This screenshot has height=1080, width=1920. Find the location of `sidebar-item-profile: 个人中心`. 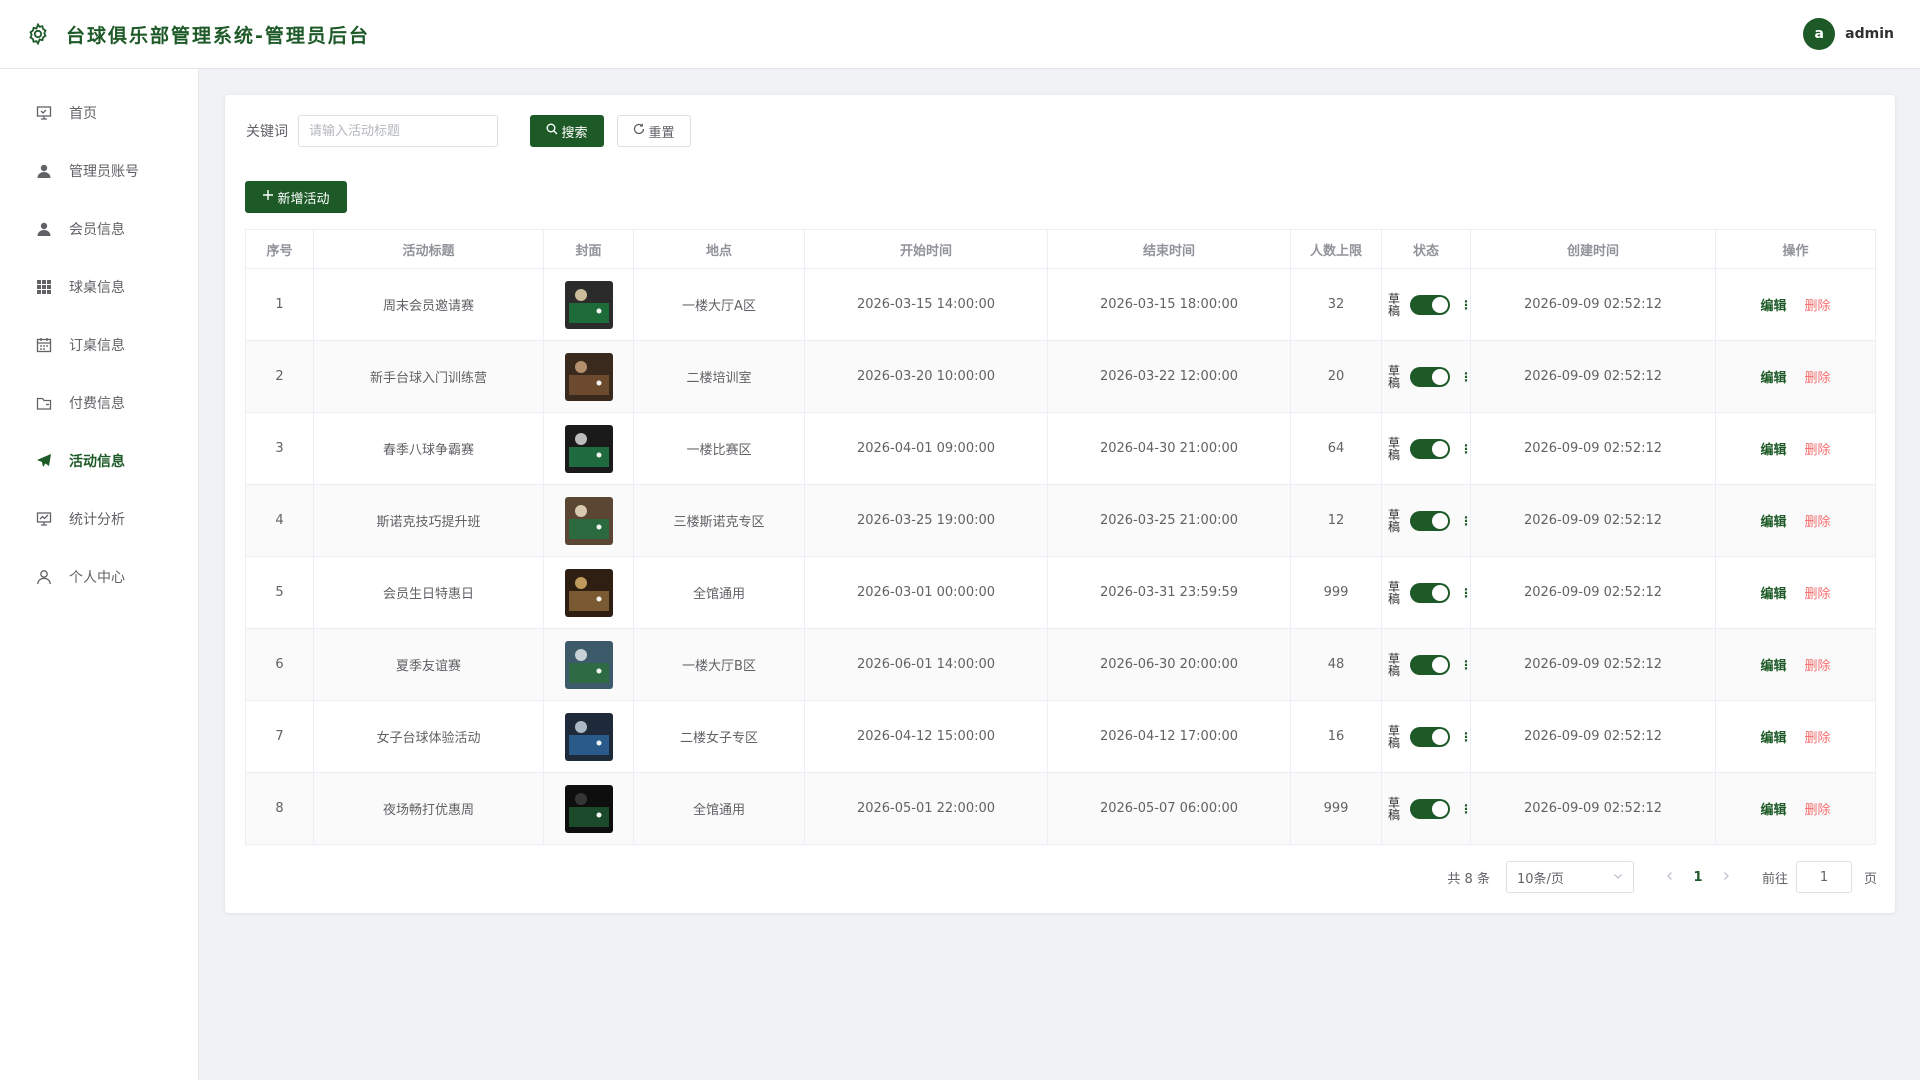

sidebar-item-profile: 个人中心 is located at coordinates (99, 577).